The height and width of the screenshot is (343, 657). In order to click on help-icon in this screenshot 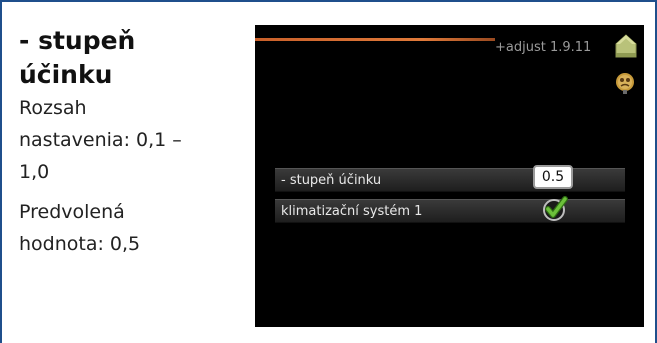, I will do `click(625, 83)`.